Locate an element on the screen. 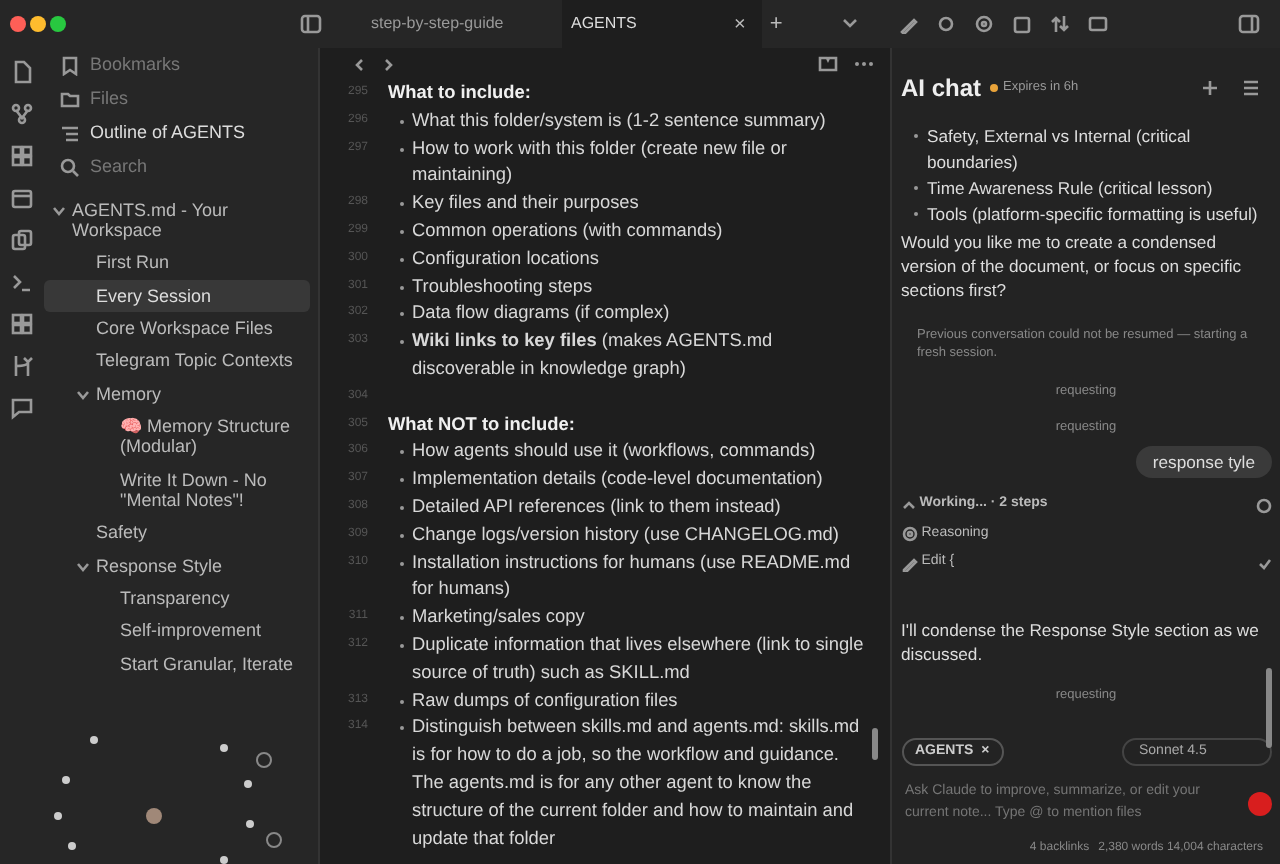 The height and width of the screenshot is (864, 1280). list-item-text: Distinguish between skills.md and agents.md: skills.md is for how to do a job, so the workflow and guidance. The agents.md is for any other agent to know the structure of the current folder and how to maintain and update that folder is located at coordinates (637, 783).